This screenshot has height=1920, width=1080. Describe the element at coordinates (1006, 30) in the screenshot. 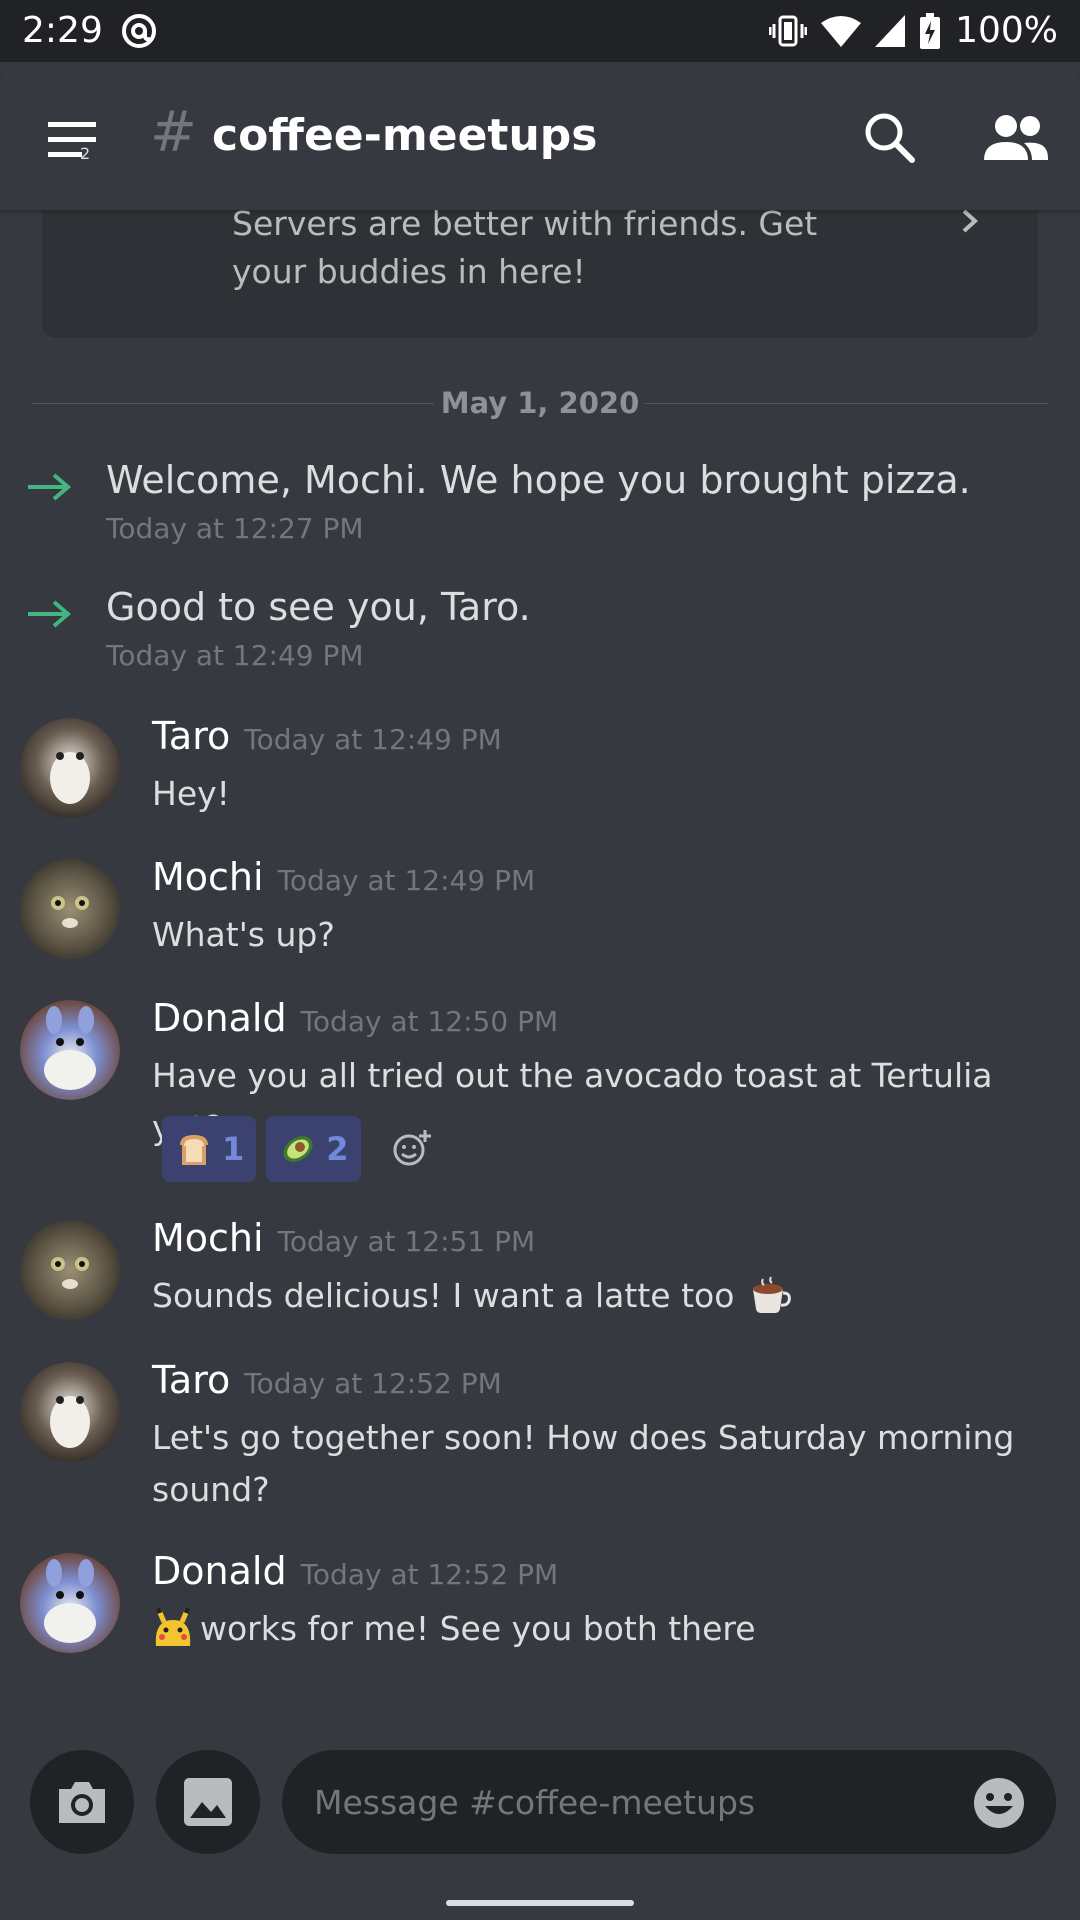

I see `battery-percent: 100%` at that location.